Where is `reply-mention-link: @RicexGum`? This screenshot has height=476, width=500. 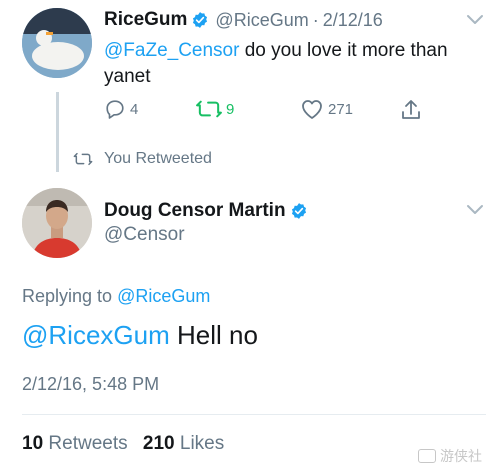 reply-mention-link: @RicexGum is located at coordinates (96, 335).